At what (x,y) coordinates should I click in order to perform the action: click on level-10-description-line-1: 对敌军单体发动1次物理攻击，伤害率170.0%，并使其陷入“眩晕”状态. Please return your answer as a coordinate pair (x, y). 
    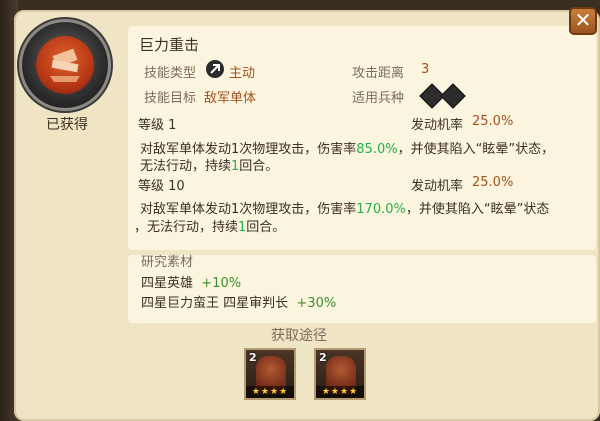
    Looking at the image, I should click on (344, 207).